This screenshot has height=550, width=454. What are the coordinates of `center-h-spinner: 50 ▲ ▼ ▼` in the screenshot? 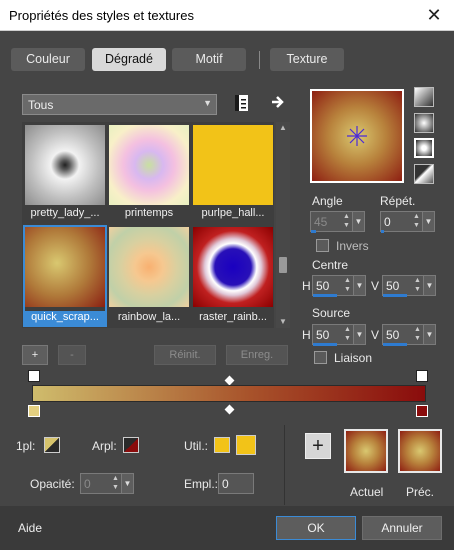 It's located at (339, 285).